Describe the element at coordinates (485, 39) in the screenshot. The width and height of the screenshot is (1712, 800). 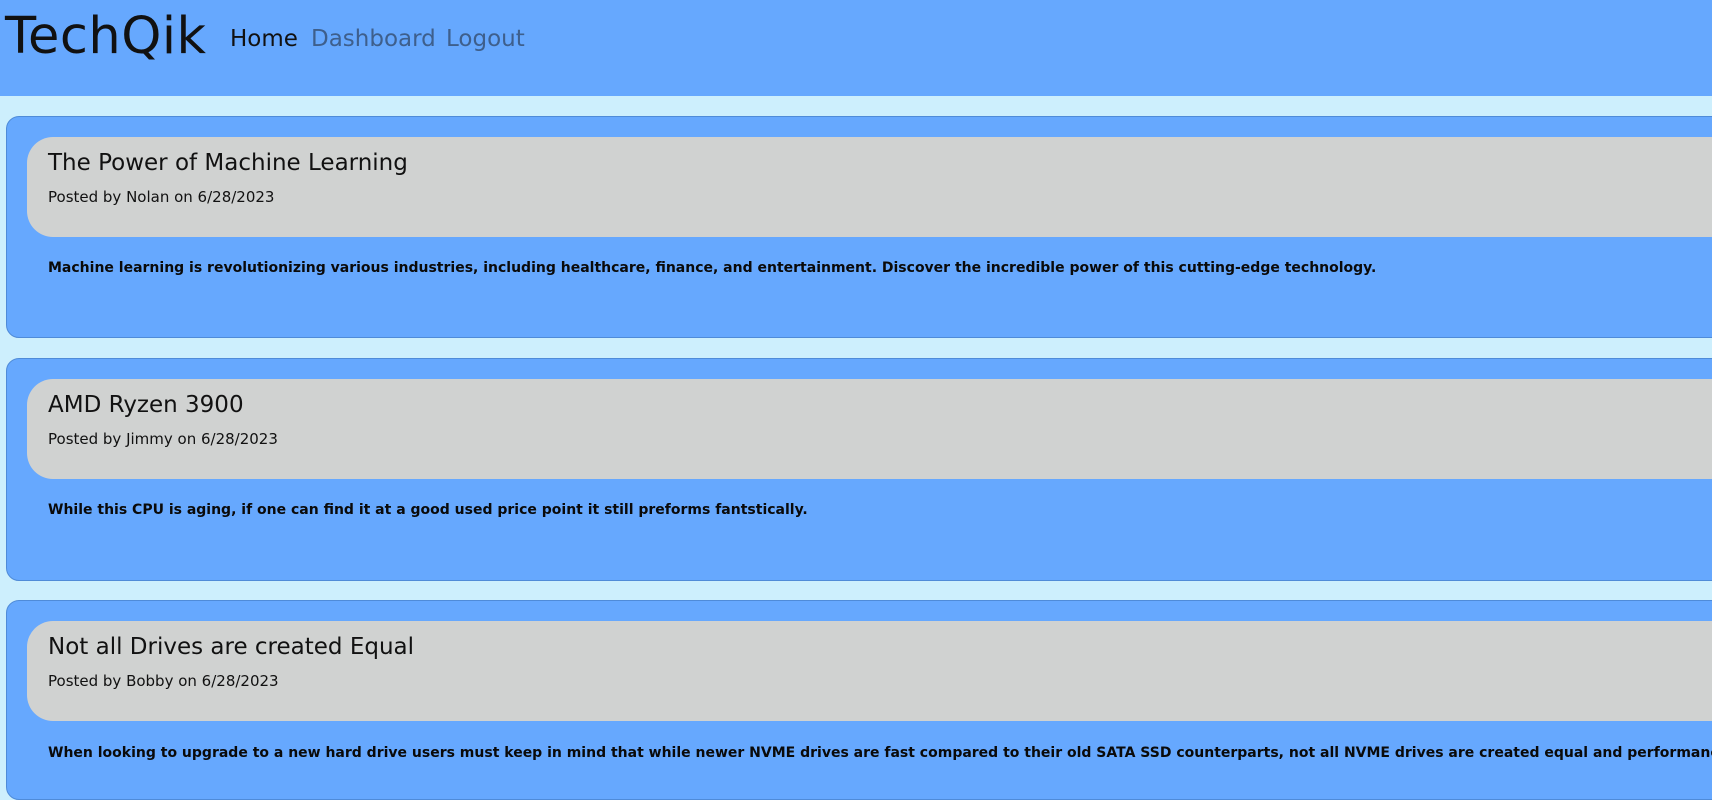
I see `nav-link-logout: Logout` at that location.